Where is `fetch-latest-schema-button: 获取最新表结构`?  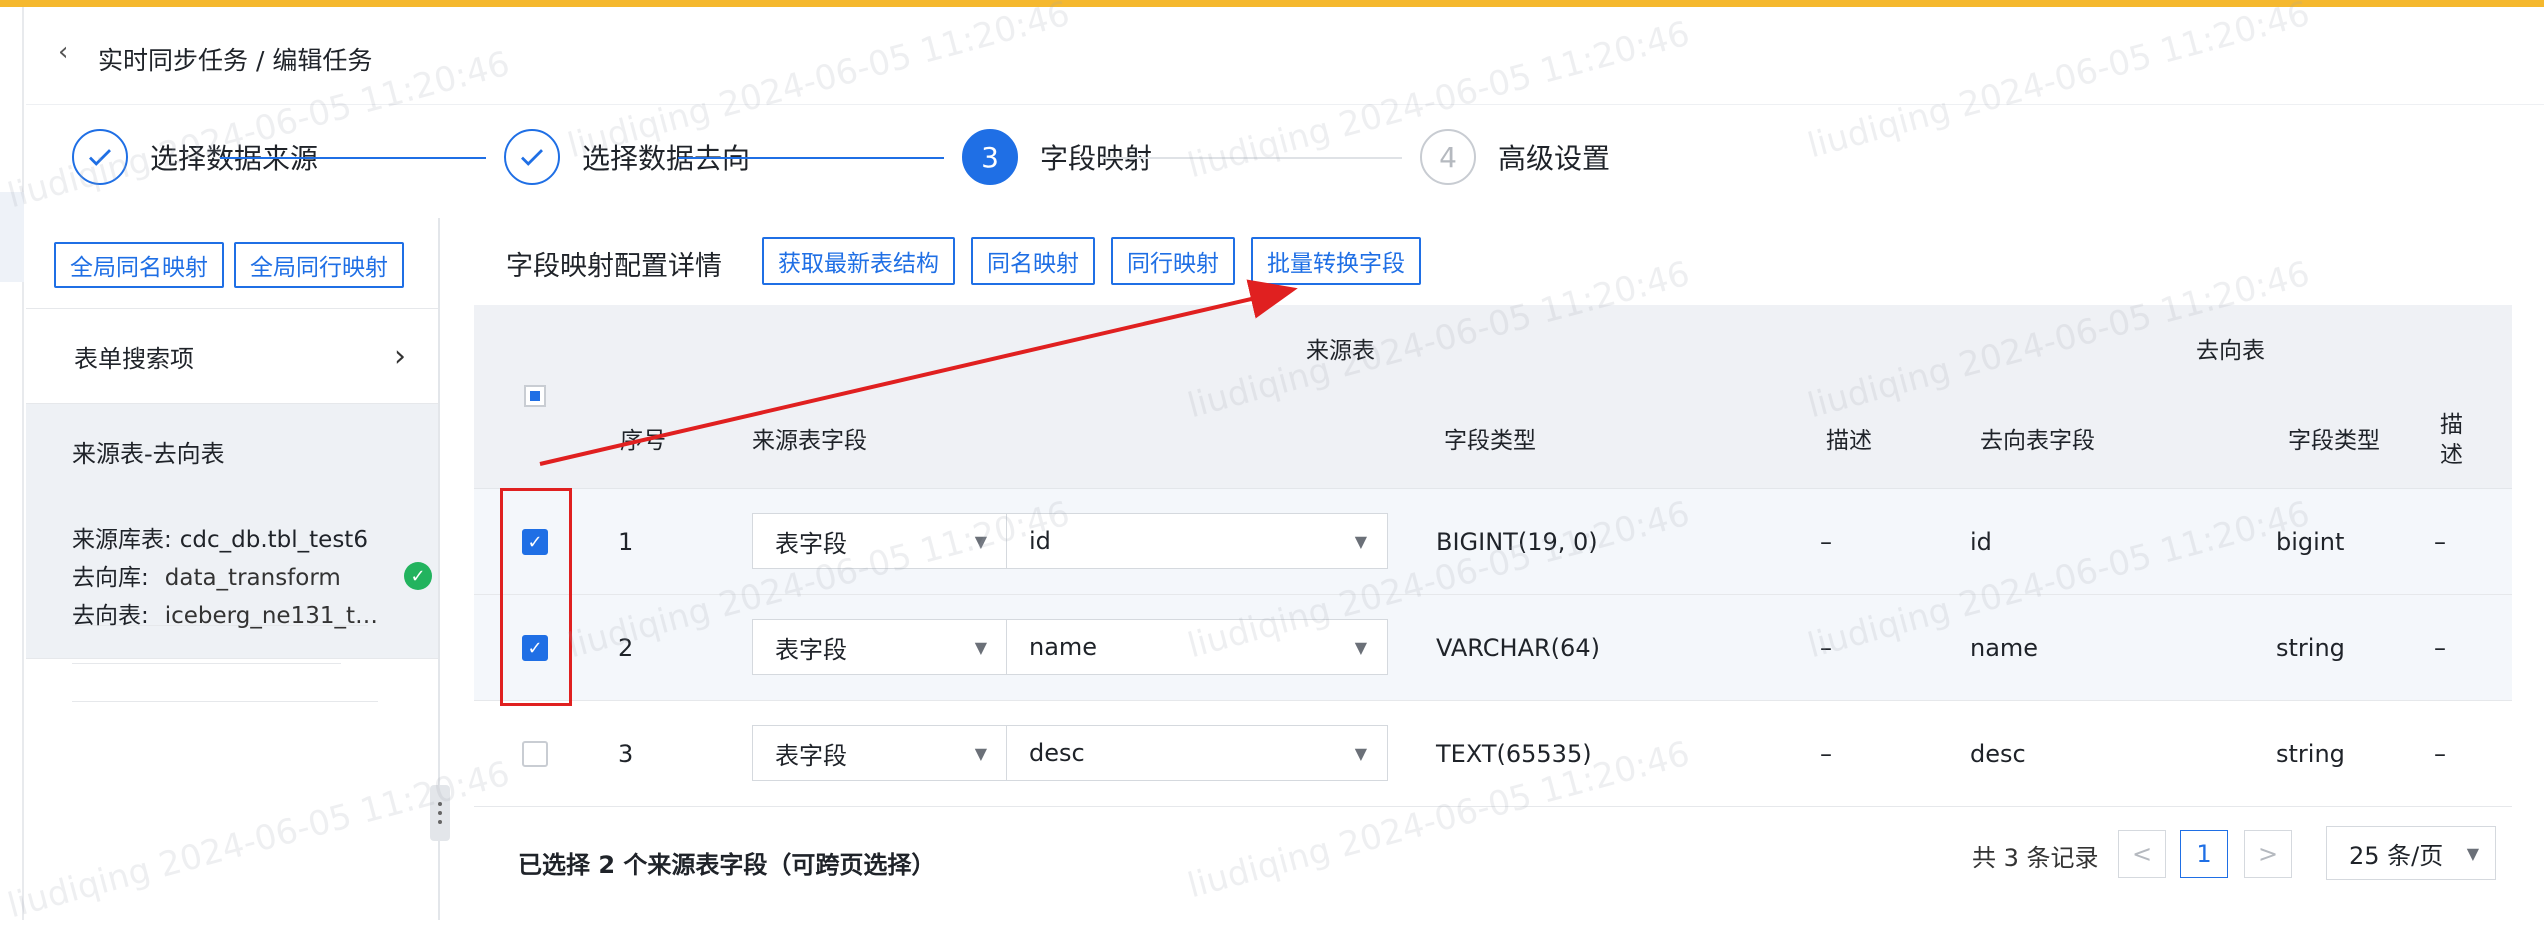 fetch-latest-schema-button: 获取最新表结构 is located at coordinates (858, 261).